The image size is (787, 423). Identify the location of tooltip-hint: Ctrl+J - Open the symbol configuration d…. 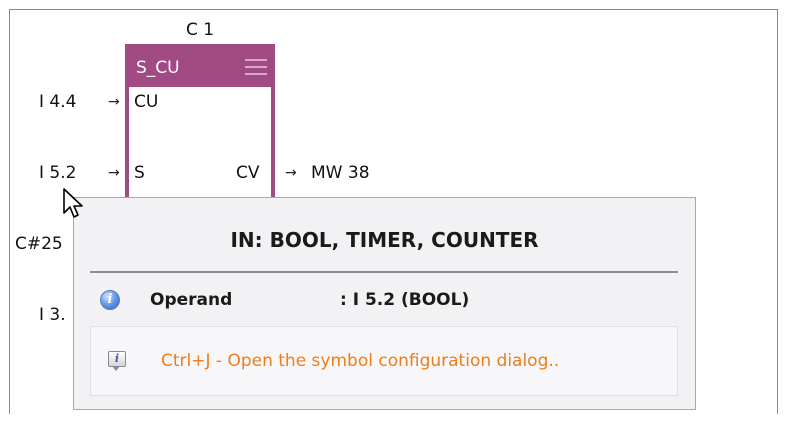
(384, 361).